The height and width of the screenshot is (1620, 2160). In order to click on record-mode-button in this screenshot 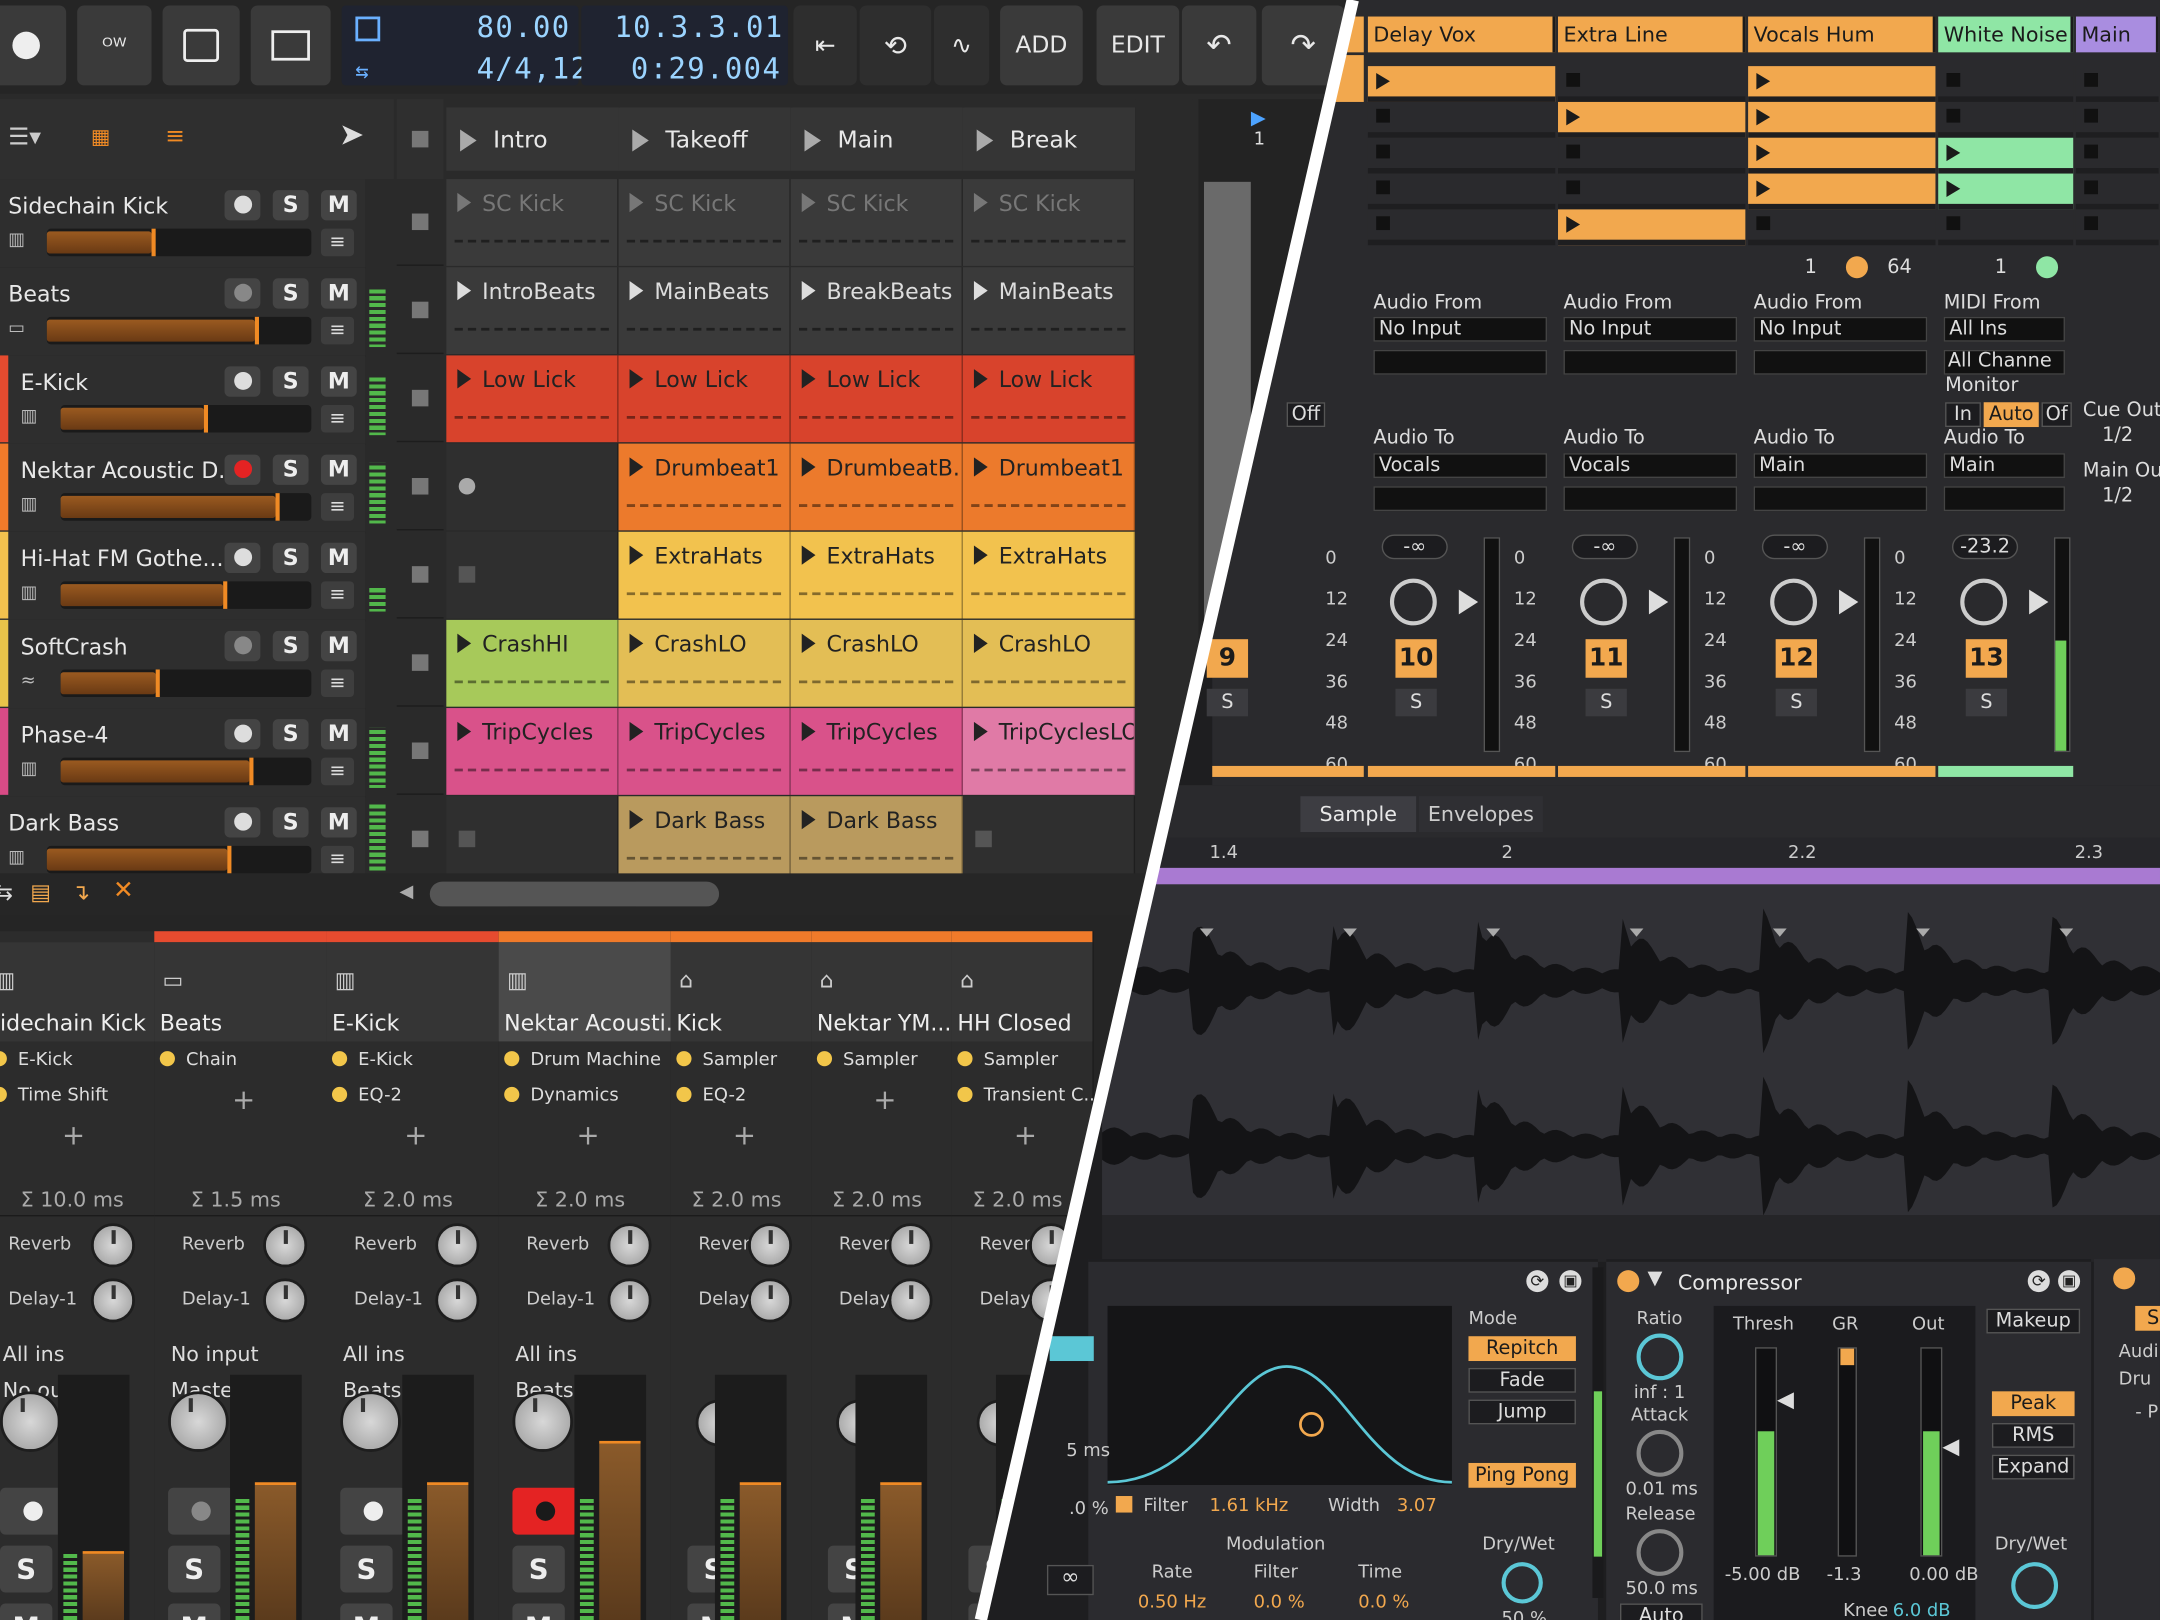, I will do `click(33, 45)`.